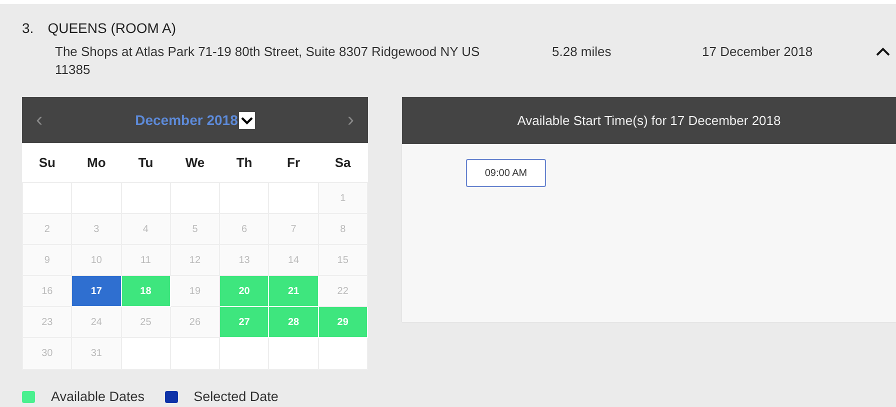  What do you see at coordinates (236, 396) in the screenshot?
I see `legend-label: Selected Date` at bounding box center [236, 396].